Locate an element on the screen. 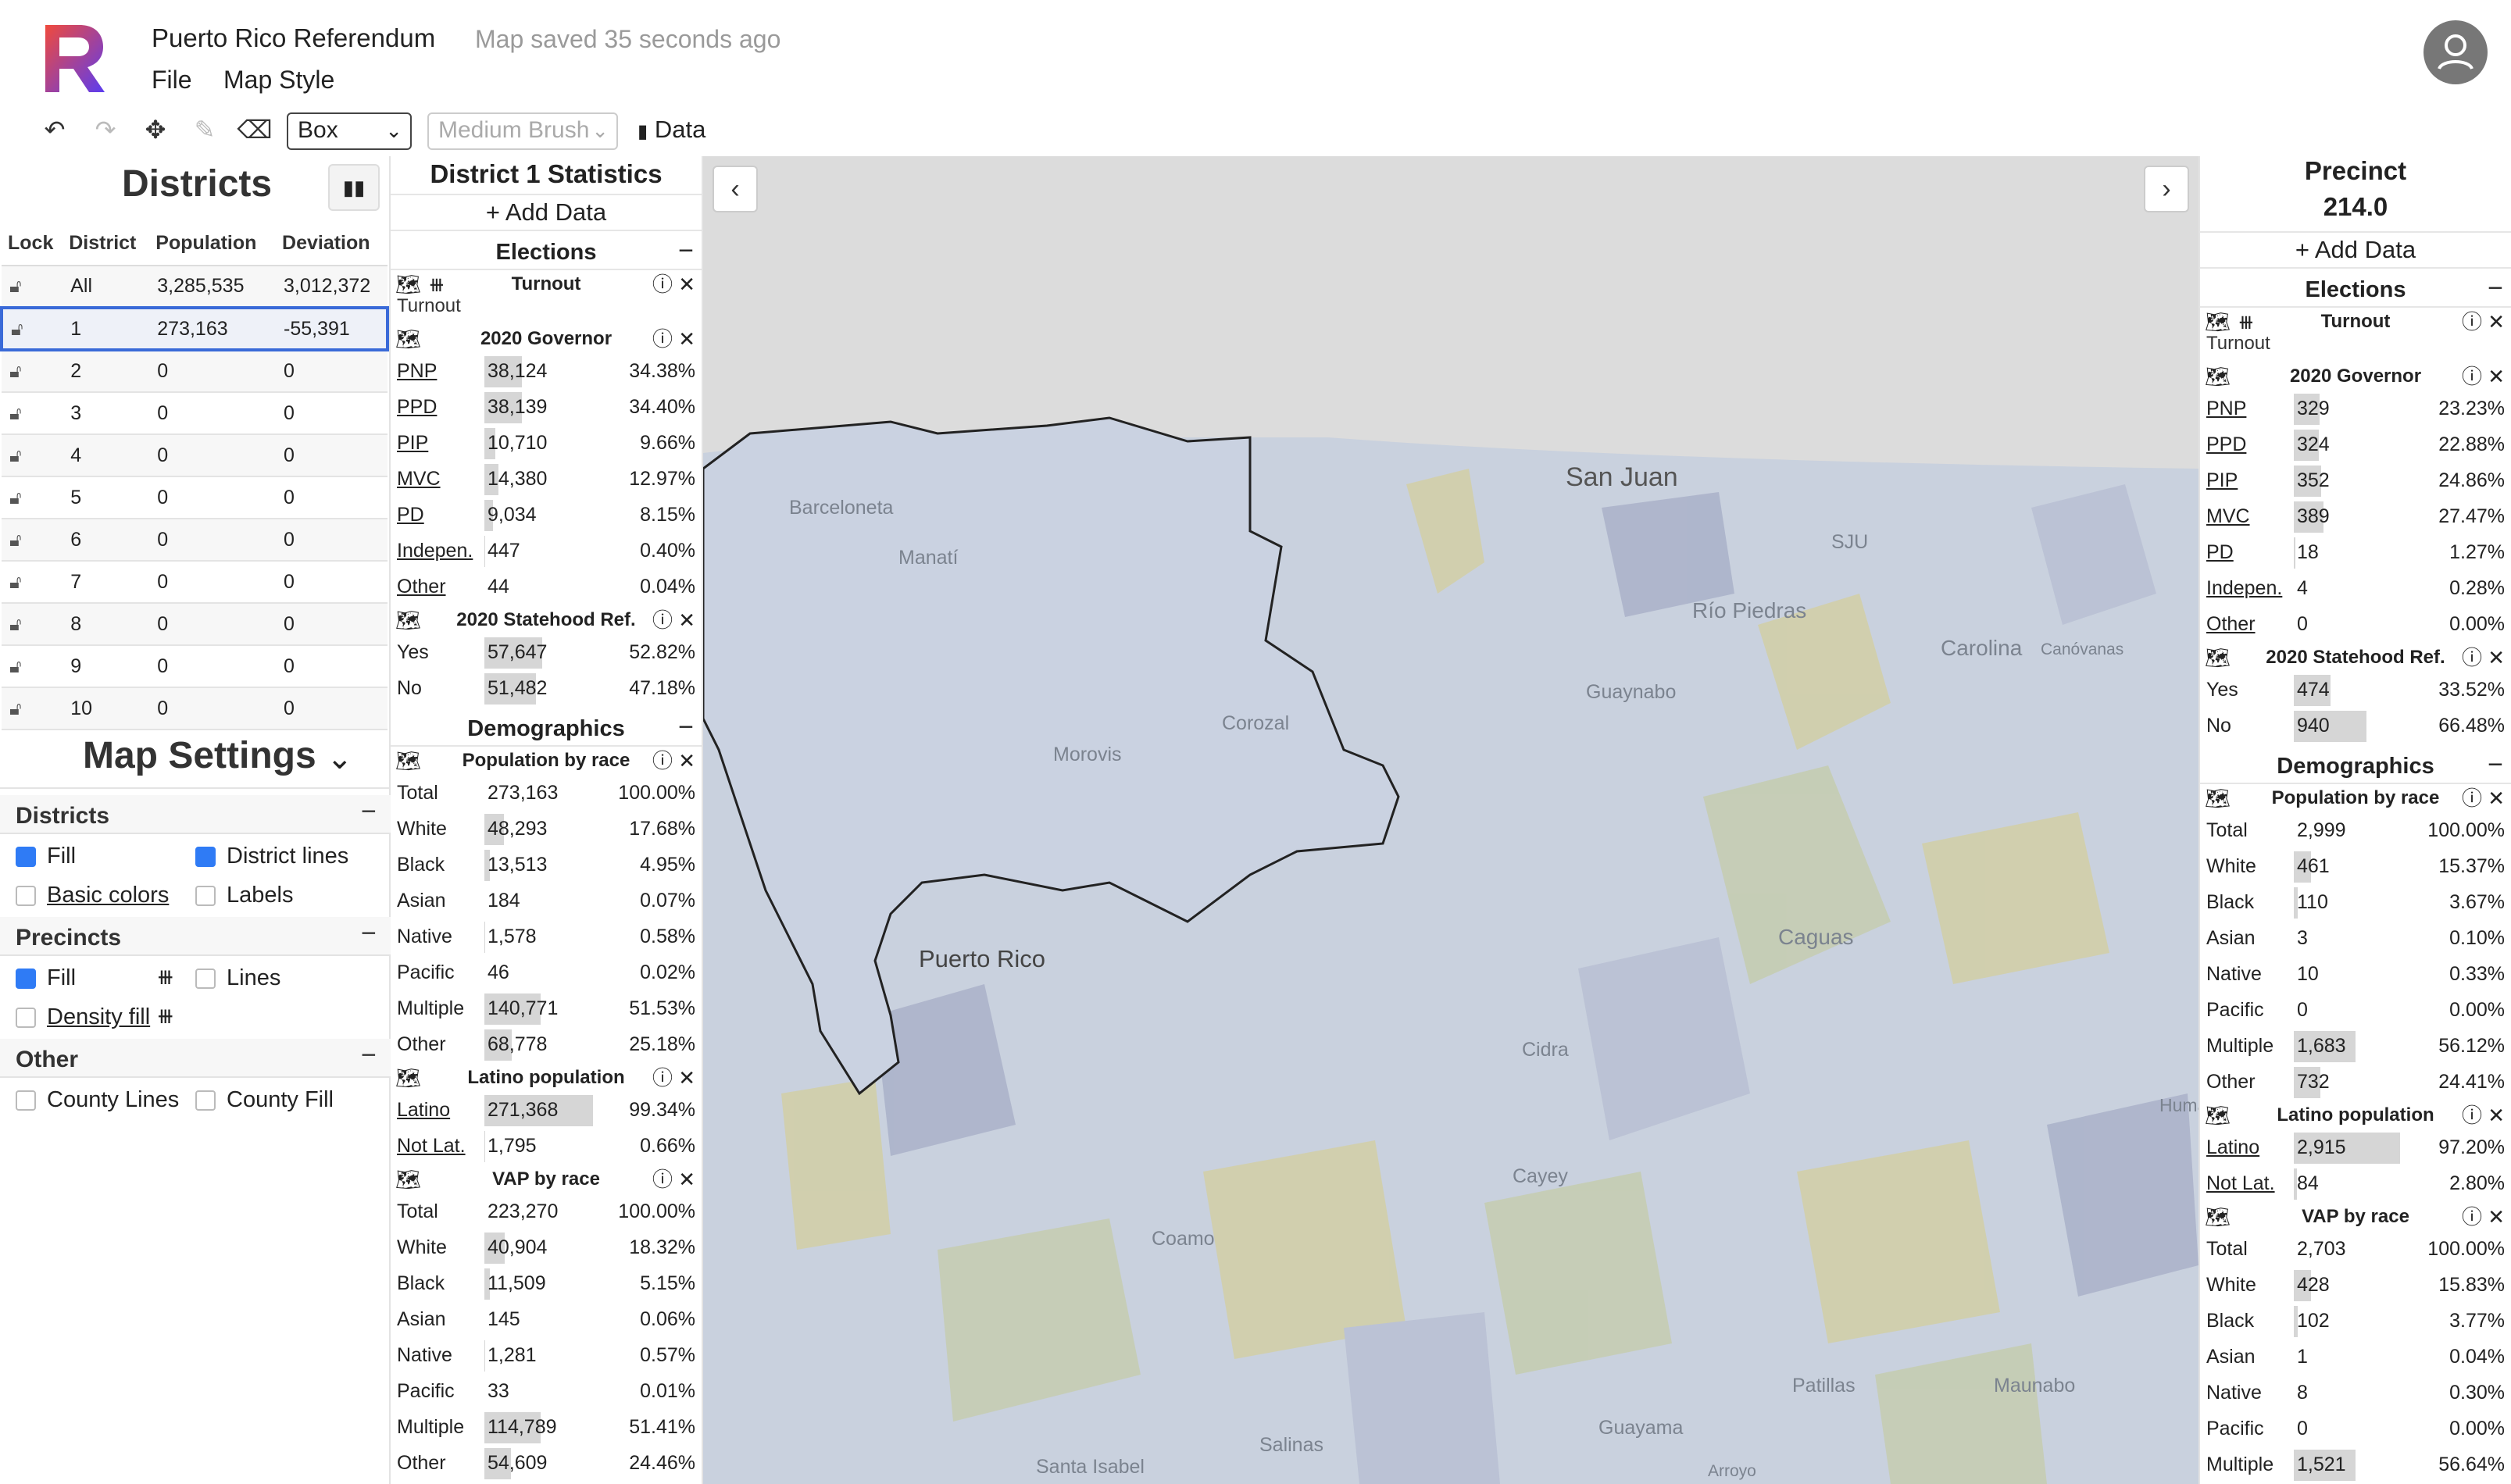  basic-colors-checkbox: Basic colors is located at coordinates (92, 895).